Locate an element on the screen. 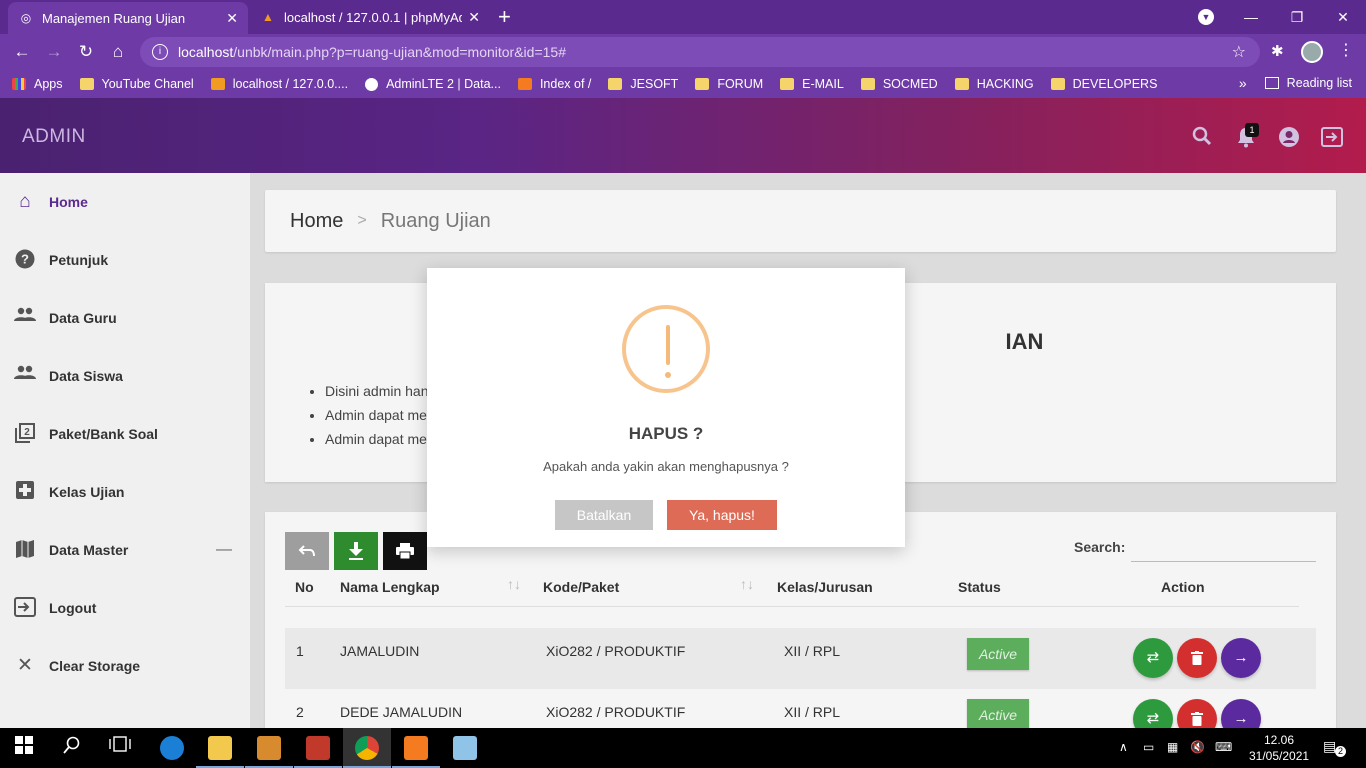  bookmark-socmed: SOCMED is located at coordinates (899, 84).